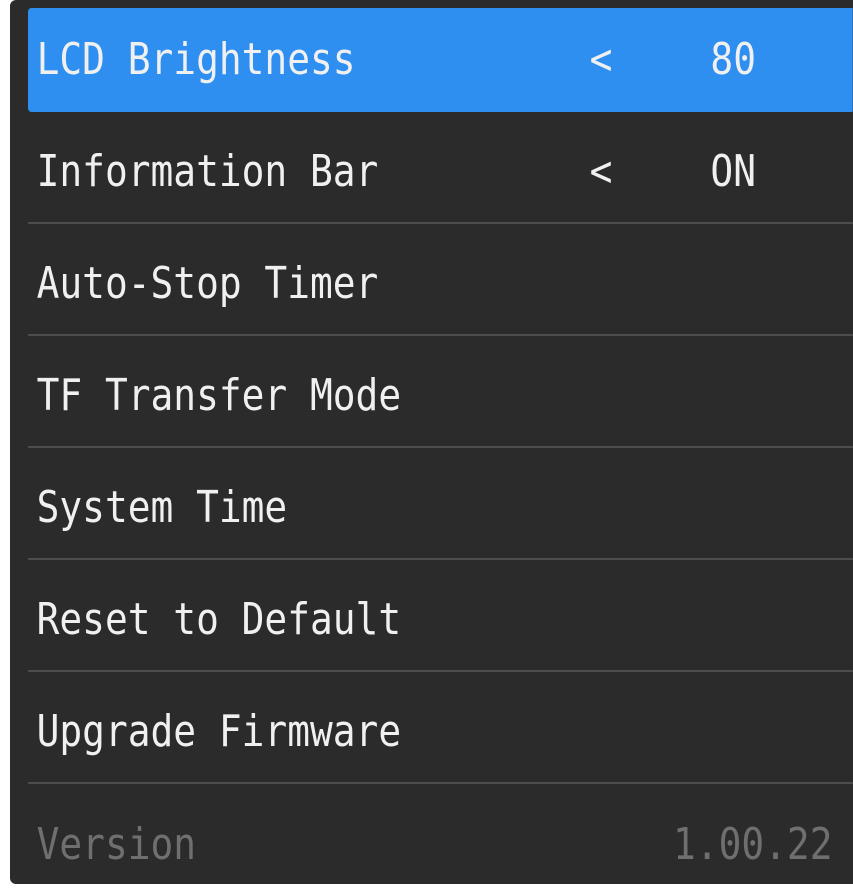 This screenshot has width=853, height=895. I want to click on menu-item-lcd-brightness: LCD Brightness < 80 >, so click(440, 60).